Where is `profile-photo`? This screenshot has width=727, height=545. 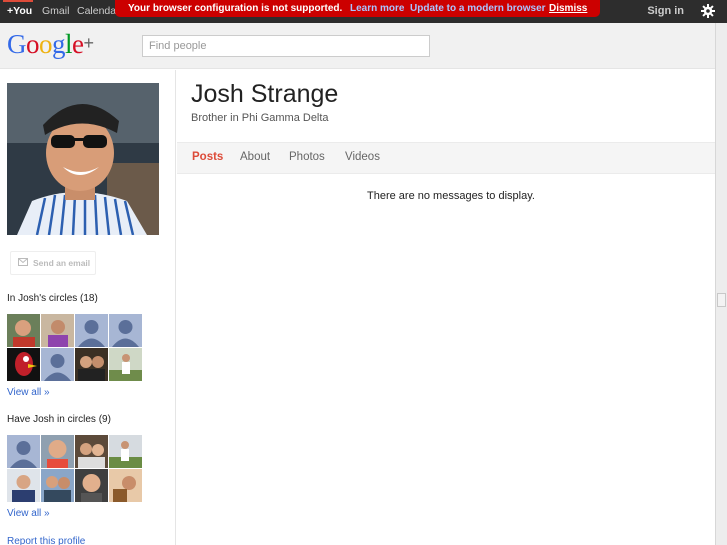 profile-photo is located at coordinates (83, 159).